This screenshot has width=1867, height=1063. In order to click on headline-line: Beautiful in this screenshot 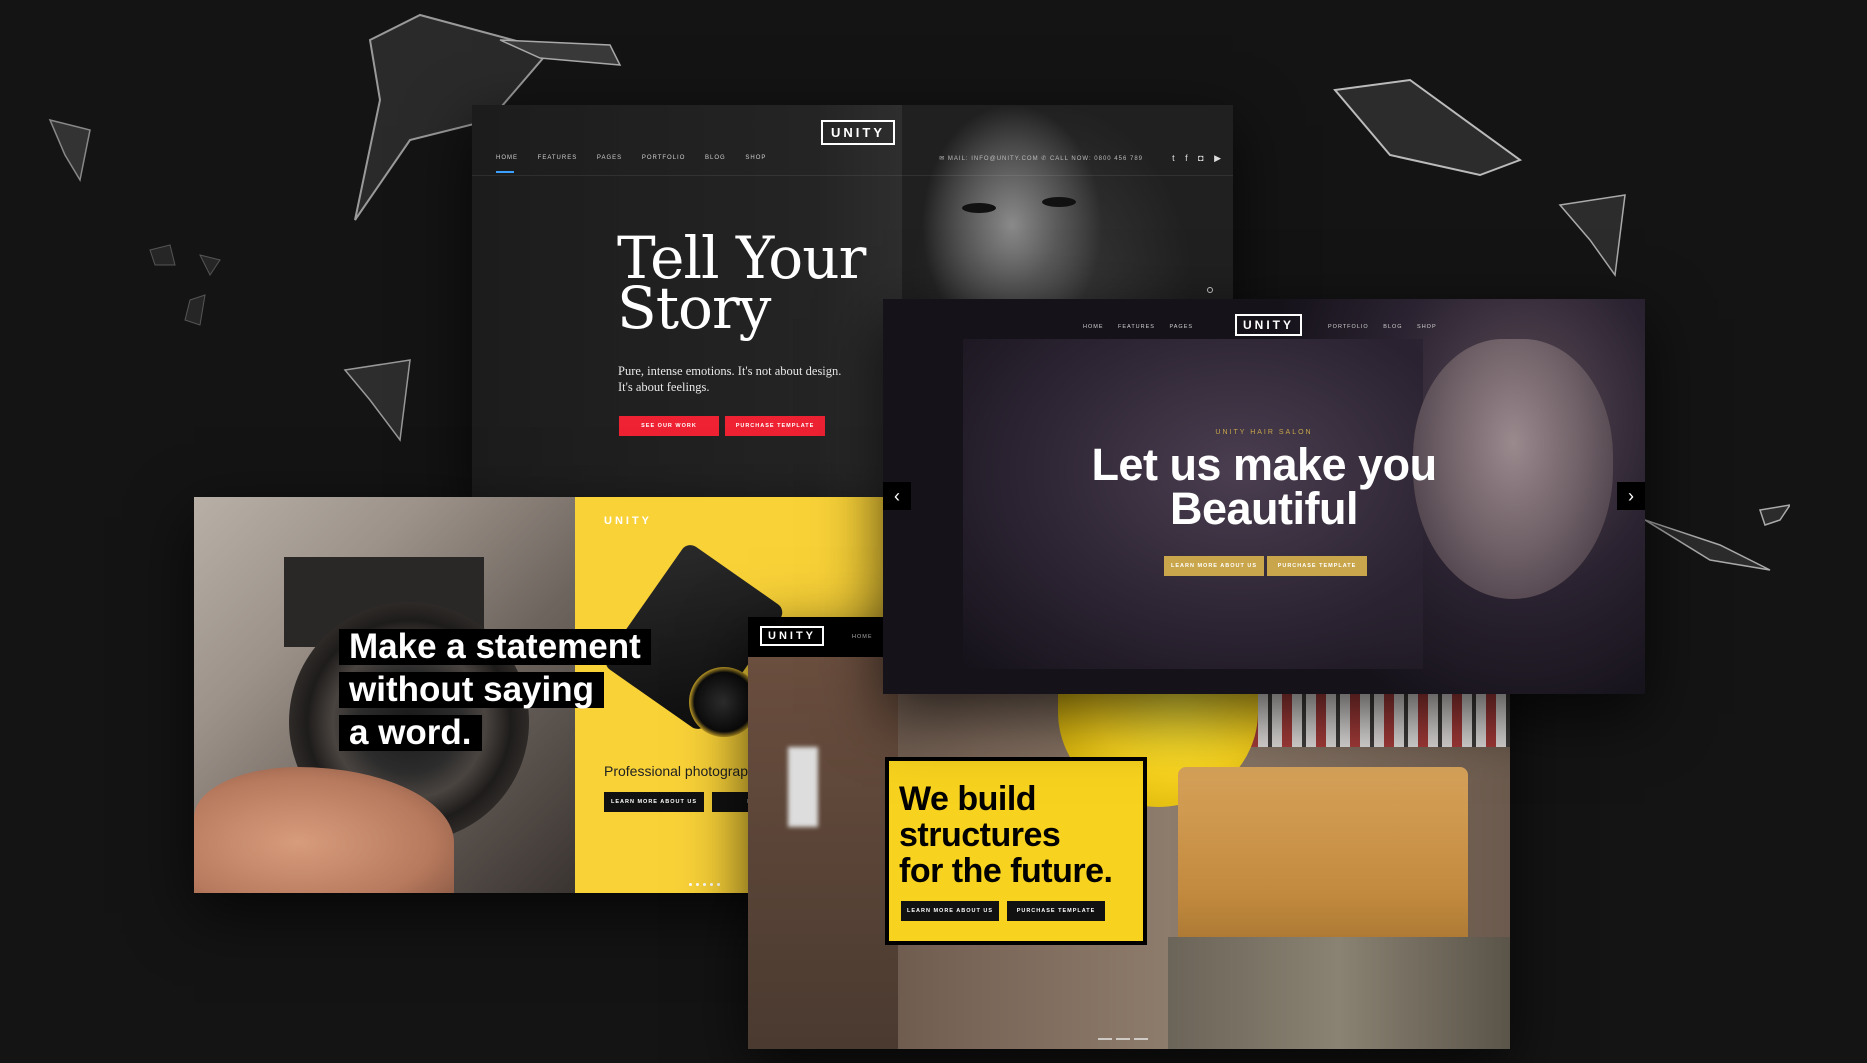, I will do `click(1264, 508)`.